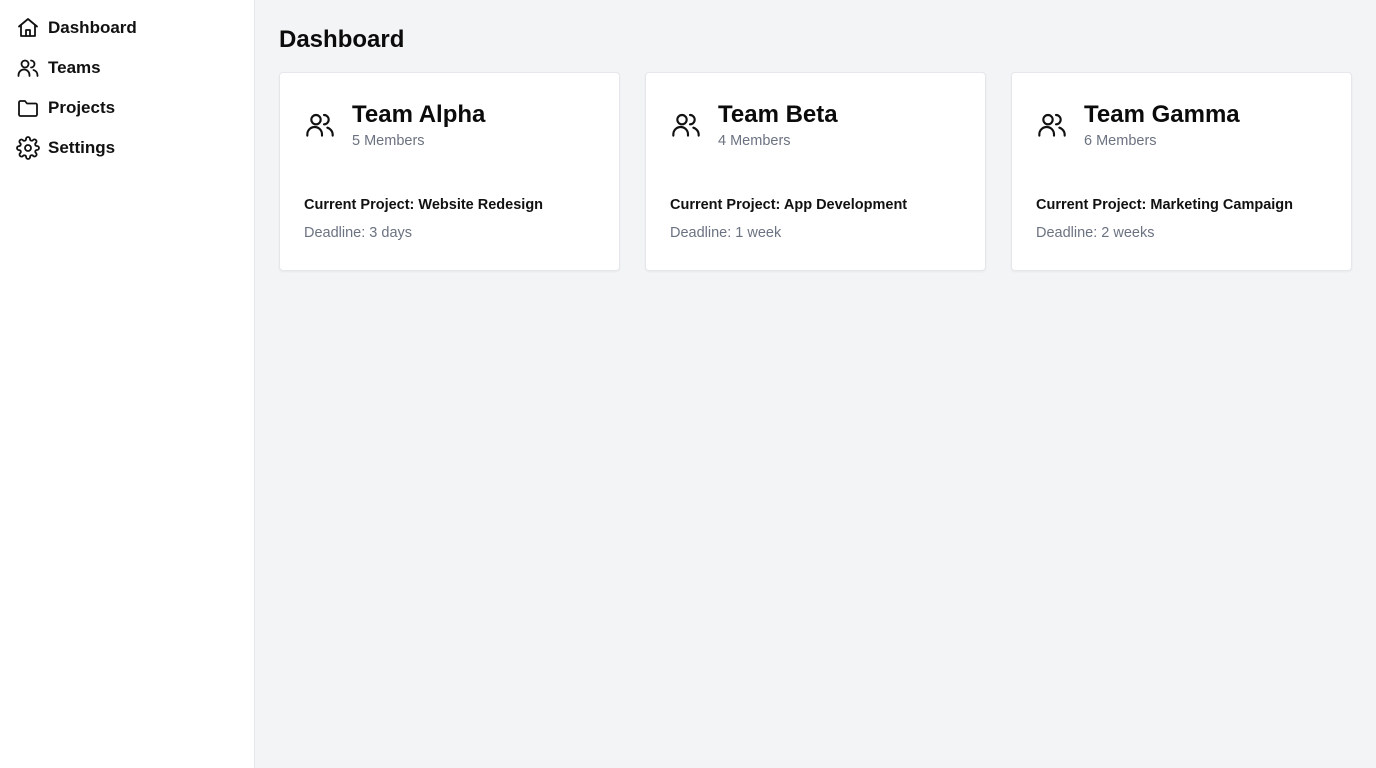 Image resolution: width=1376 pixels, height=768 pixels. Describe the element at coordinates (754, 141) in the screenshot. I see `team-members: 4 Members` at that location.